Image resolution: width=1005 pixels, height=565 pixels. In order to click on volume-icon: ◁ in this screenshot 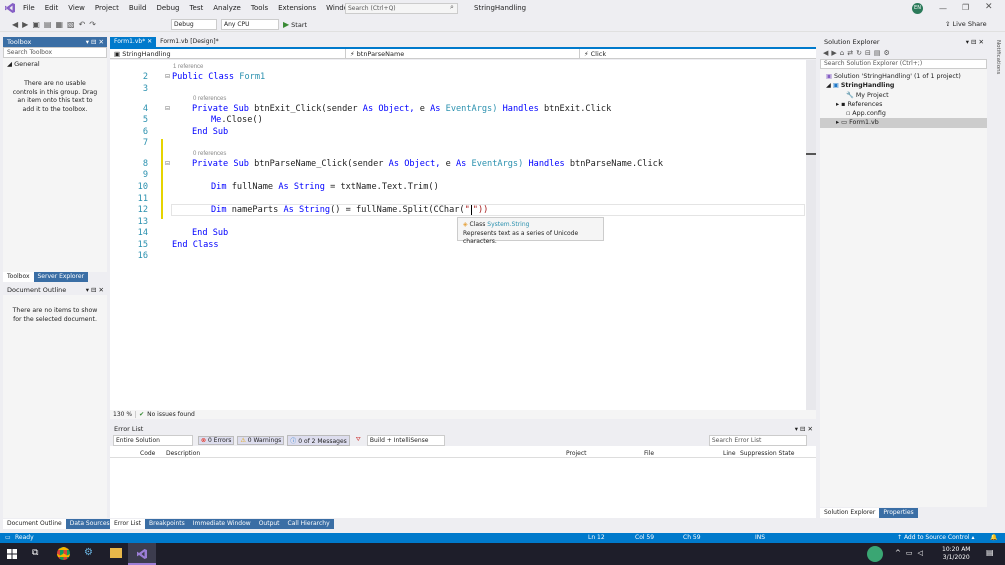, I will do `click(920, 553)`.